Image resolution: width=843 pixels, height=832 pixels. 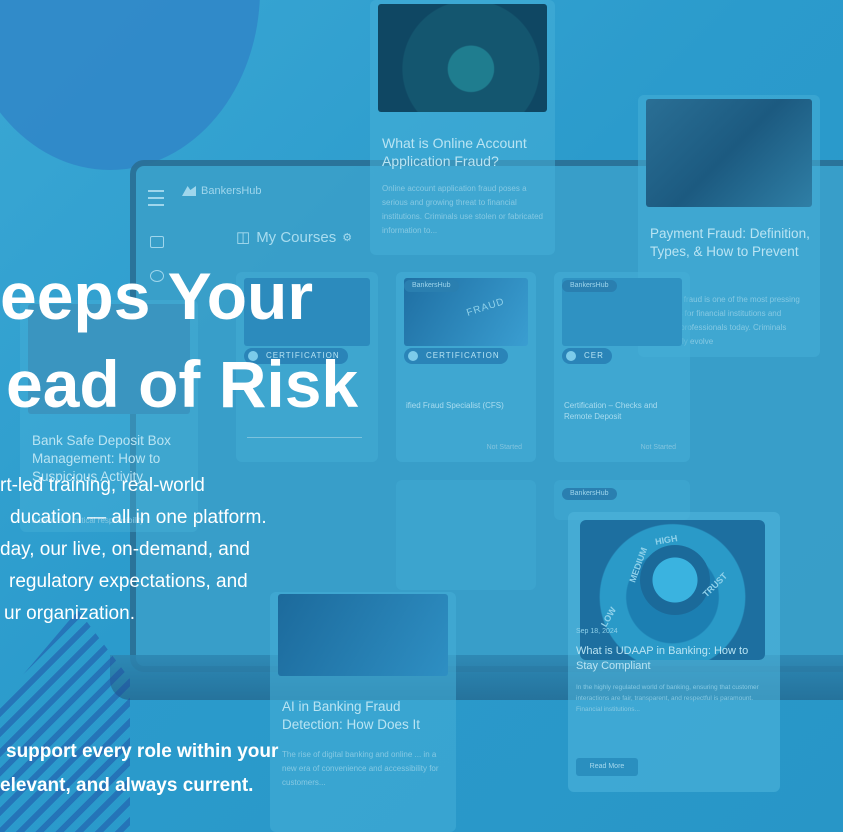 I want to click on post-date: Sep 18, 2024, so click(x=597, y=631).